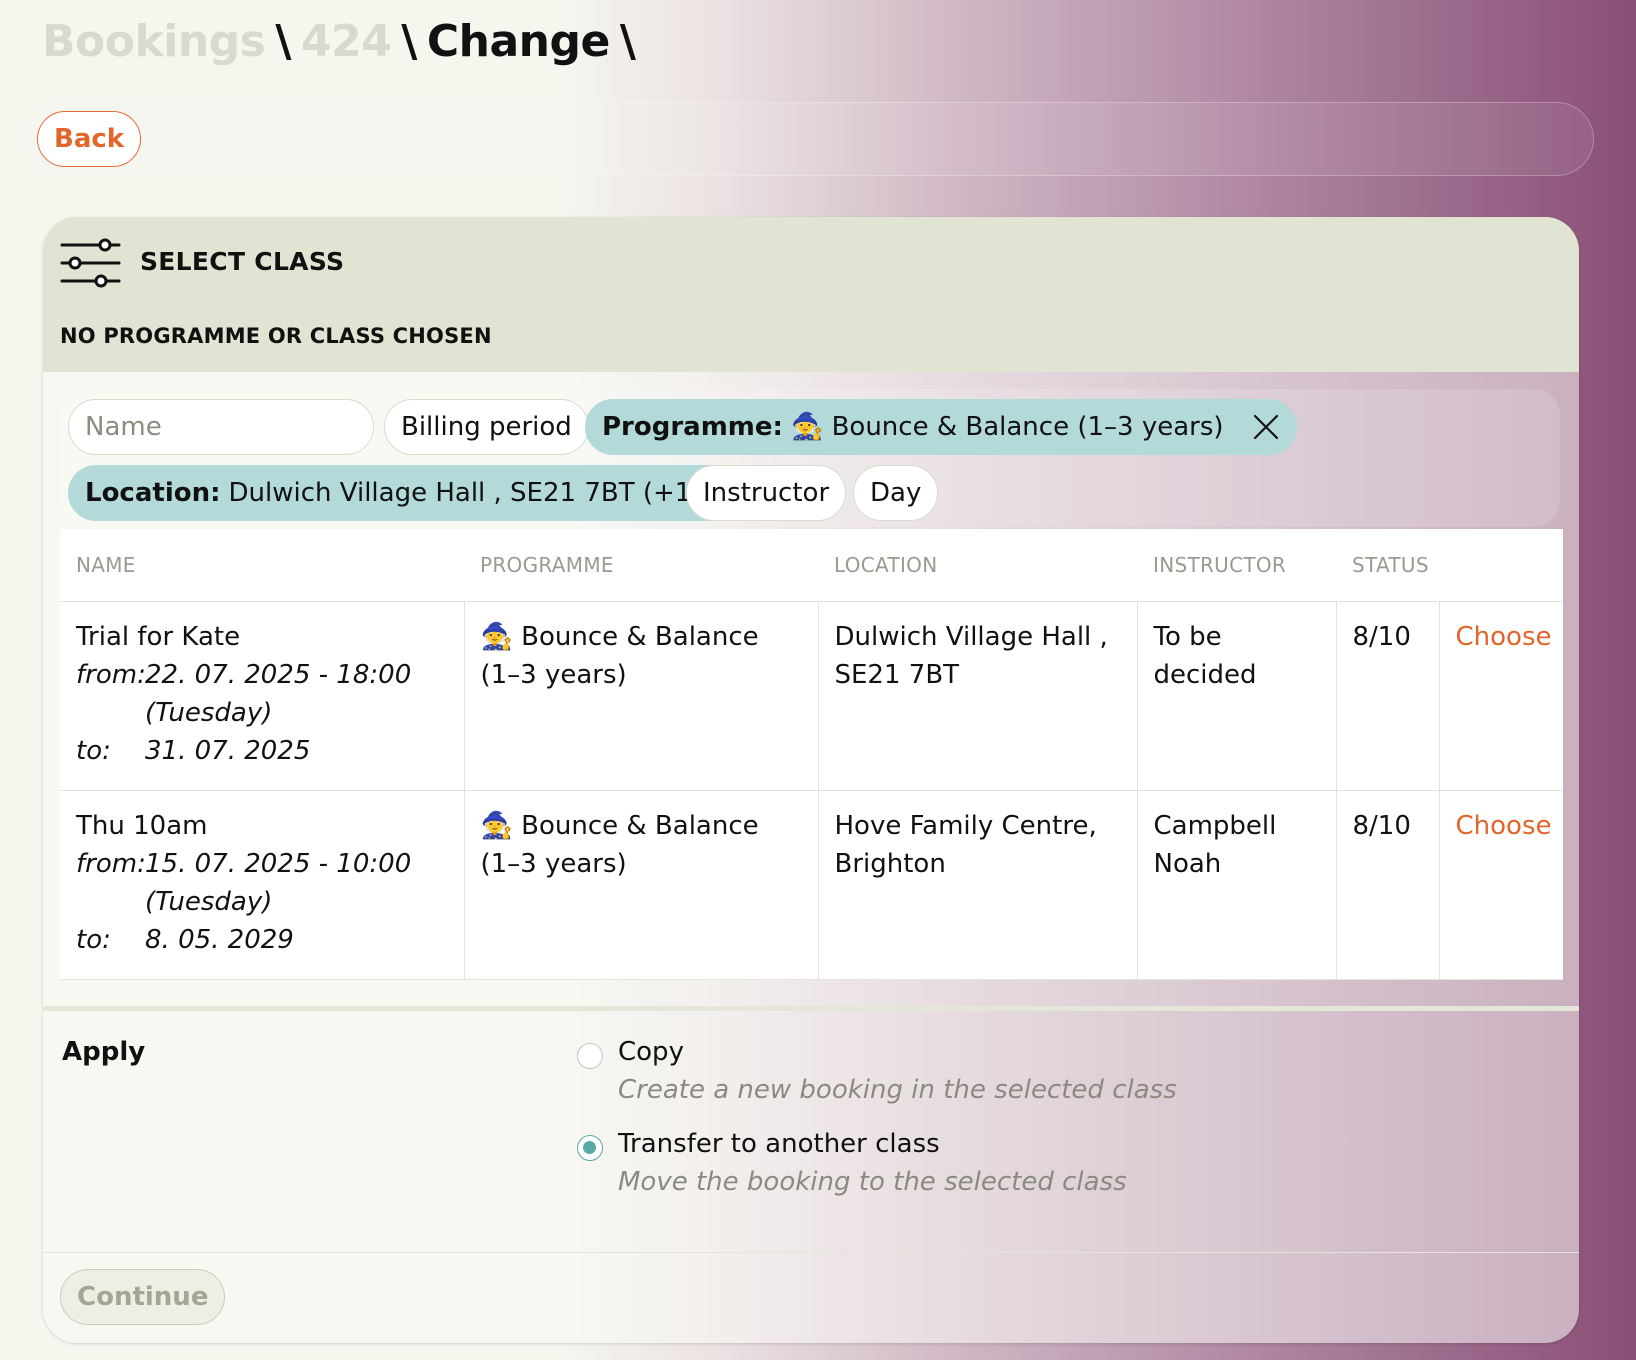  What do you see at coordinates (278, 674) in the screenshot?
I see `from-date: 22. 07. 2025 - 18:00` at bounding box center [278, 674].